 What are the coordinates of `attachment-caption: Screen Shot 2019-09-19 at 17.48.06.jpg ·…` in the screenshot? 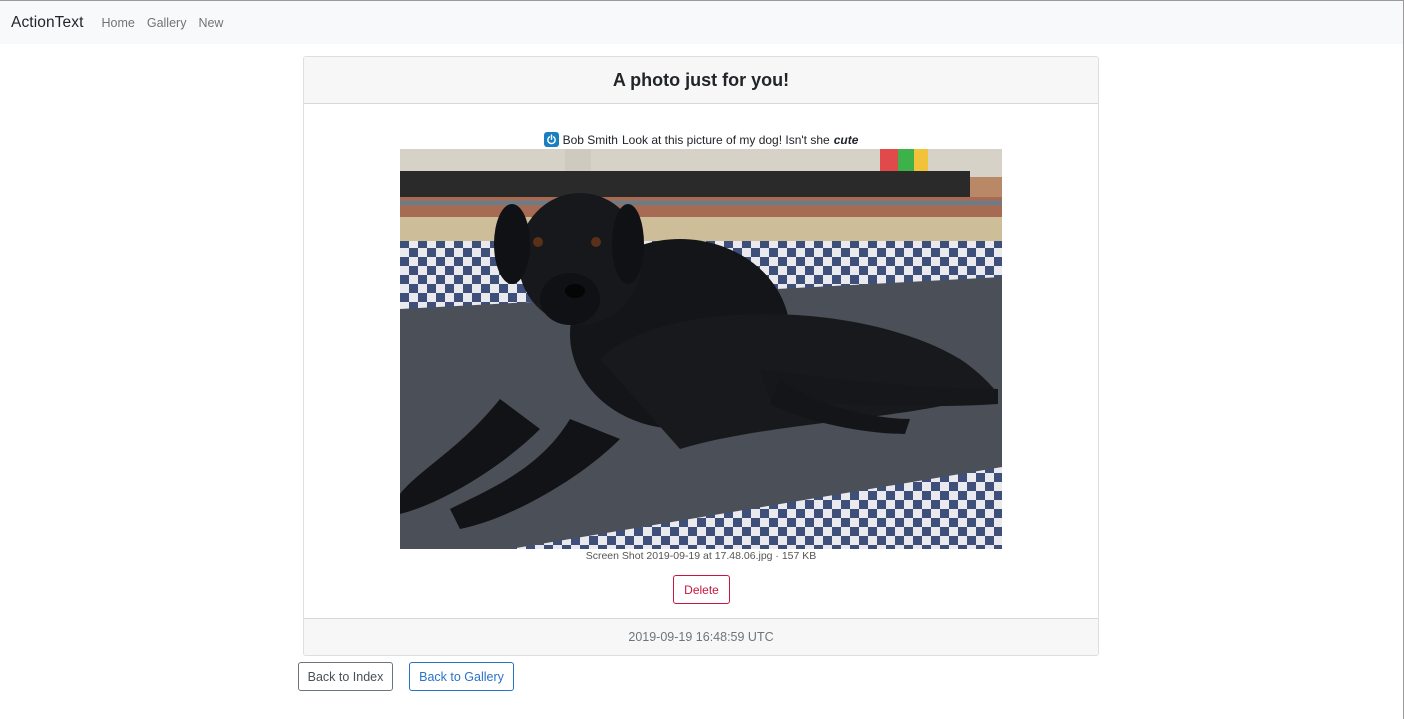 It's located at (701, 556).